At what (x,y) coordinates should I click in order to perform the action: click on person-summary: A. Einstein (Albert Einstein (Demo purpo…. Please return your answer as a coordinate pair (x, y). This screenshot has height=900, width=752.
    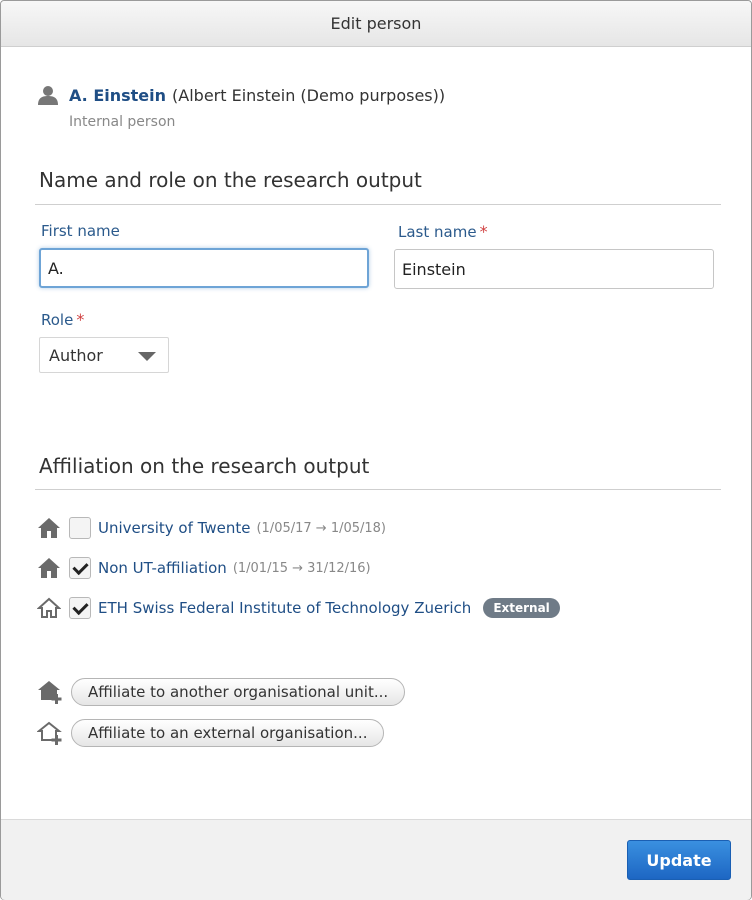
    Looking at the image, I should click on (241, 95).